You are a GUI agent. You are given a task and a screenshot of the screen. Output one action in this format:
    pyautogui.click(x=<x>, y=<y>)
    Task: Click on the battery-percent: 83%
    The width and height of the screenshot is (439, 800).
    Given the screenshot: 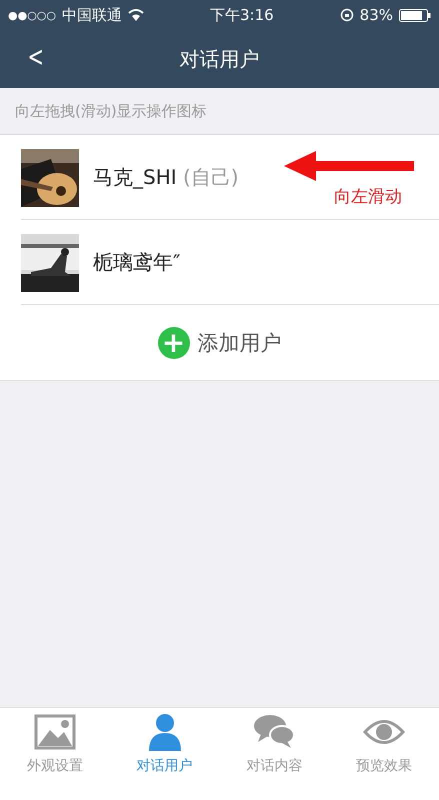 What is the action you would take?
    pyautogui.click(x=376, y=15)
    